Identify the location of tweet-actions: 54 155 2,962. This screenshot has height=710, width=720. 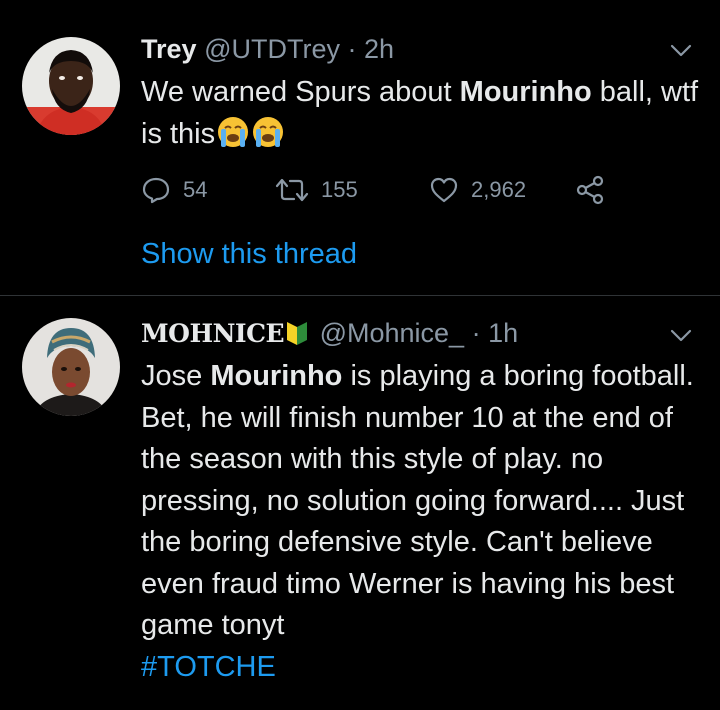
(381, 190).